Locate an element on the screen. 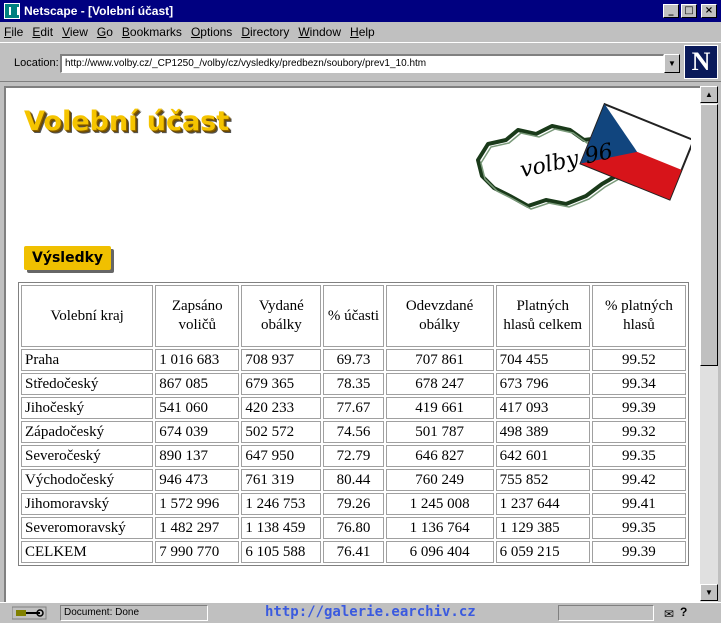 This screenshot has width=721, height=623. value-cell: 1 246 753 is located at coordinates (281, 504).